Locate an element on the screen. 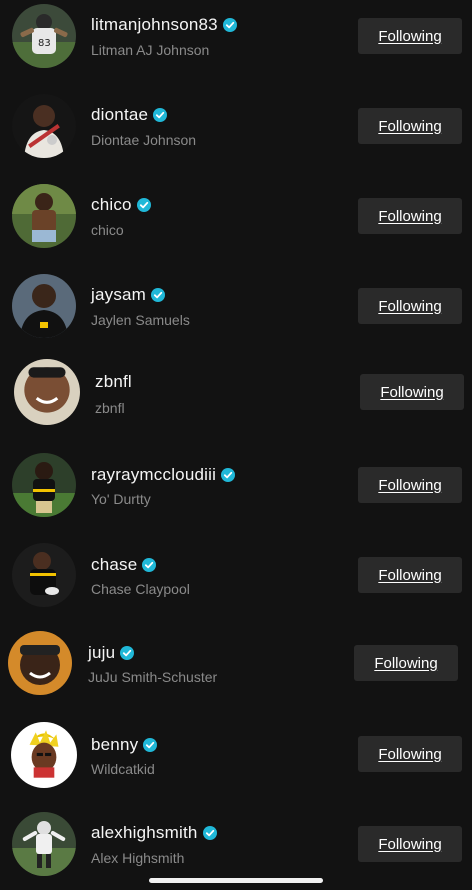 The height and width of the screenshot is (890, 472). svg-text: 83 is located at coordinates (44, 43).